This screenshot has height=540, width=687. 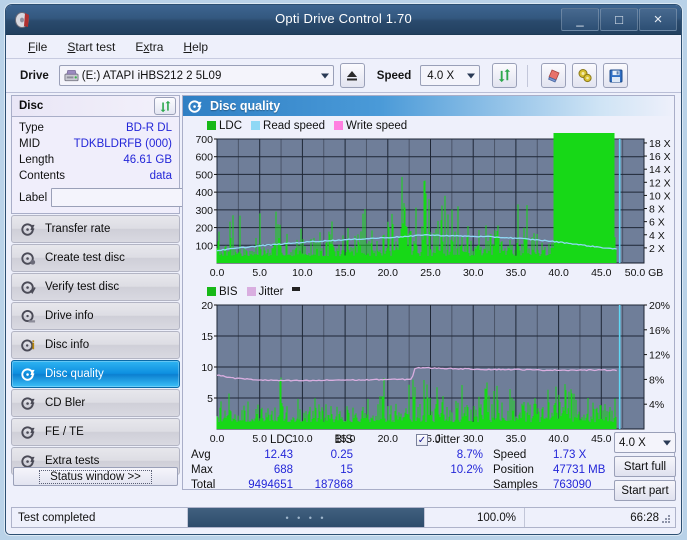 I want to click on window-buttons: _ □ ×, so click(x=619, y=19).